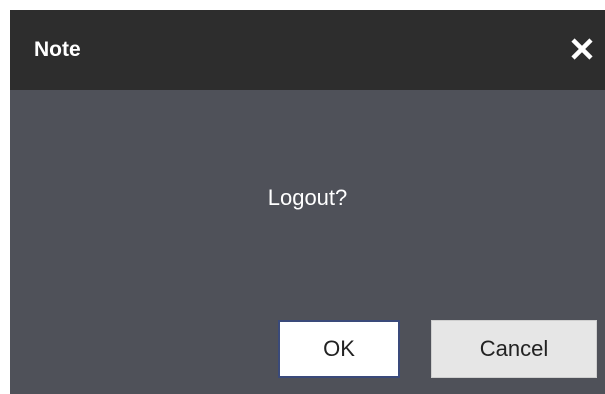 Image resolution: width=605 pixels, height=394 pixels. I want to click on close-button, so click(582, 49).